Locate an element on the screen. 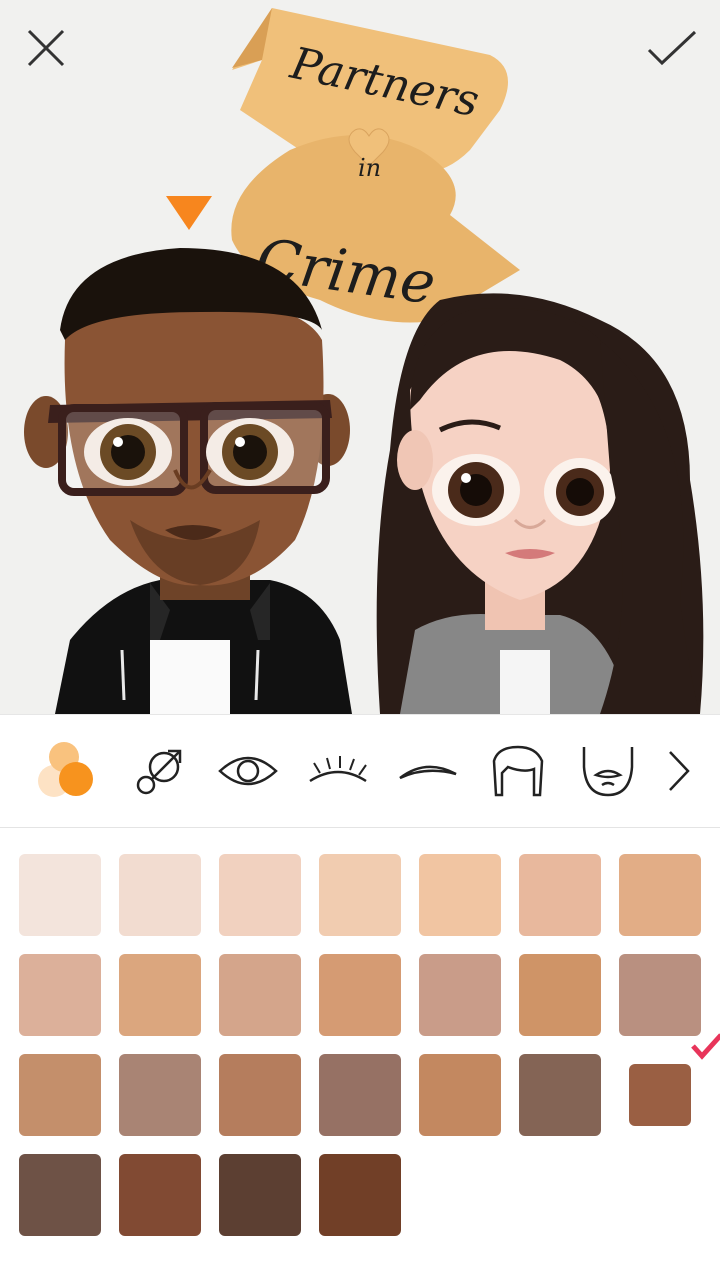 This screenshot has width=720, height=1280. checkmark-icon is located at coordinates (672, 48).